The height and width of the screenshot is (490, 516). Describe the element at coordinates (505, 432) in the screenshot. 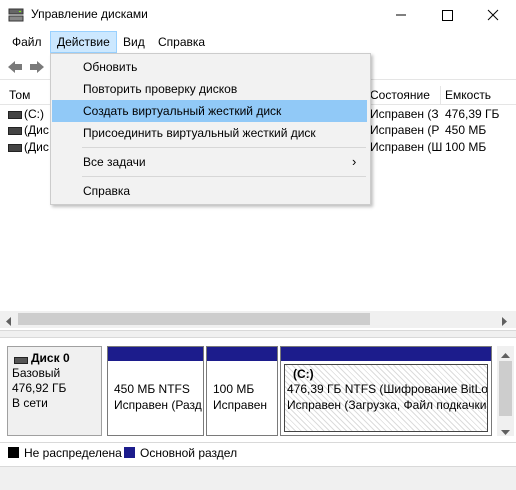

I see `scroll-down-icon` at that location.